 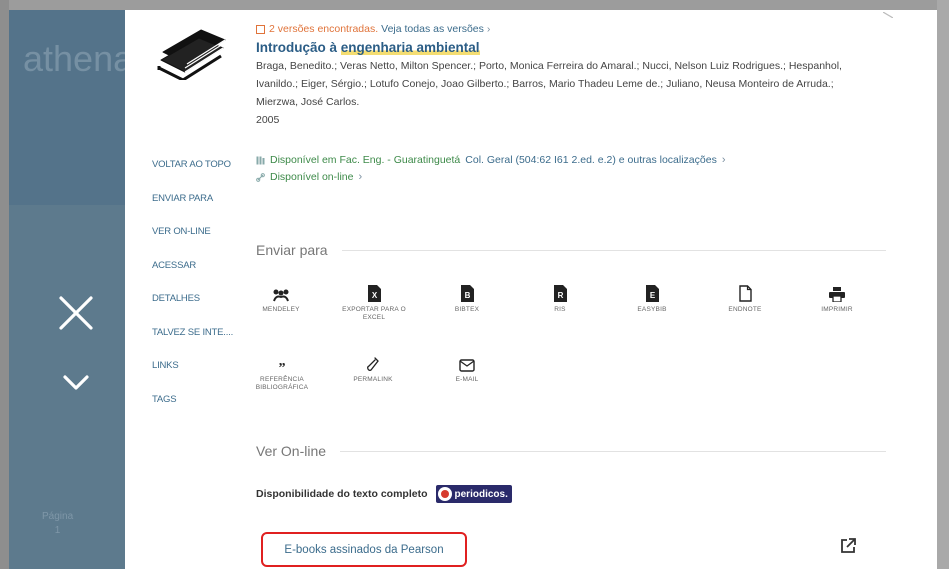 I want to click on email-icon, so click(x=467, y=365).